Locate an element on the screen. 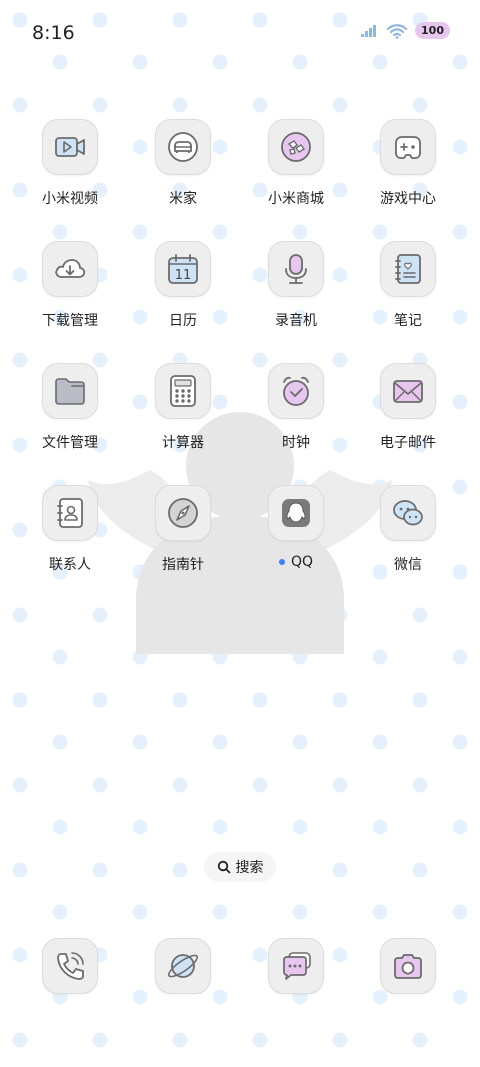 The image size is (480, 1067). cloud-download-icon is located at coordinates (70, 268).